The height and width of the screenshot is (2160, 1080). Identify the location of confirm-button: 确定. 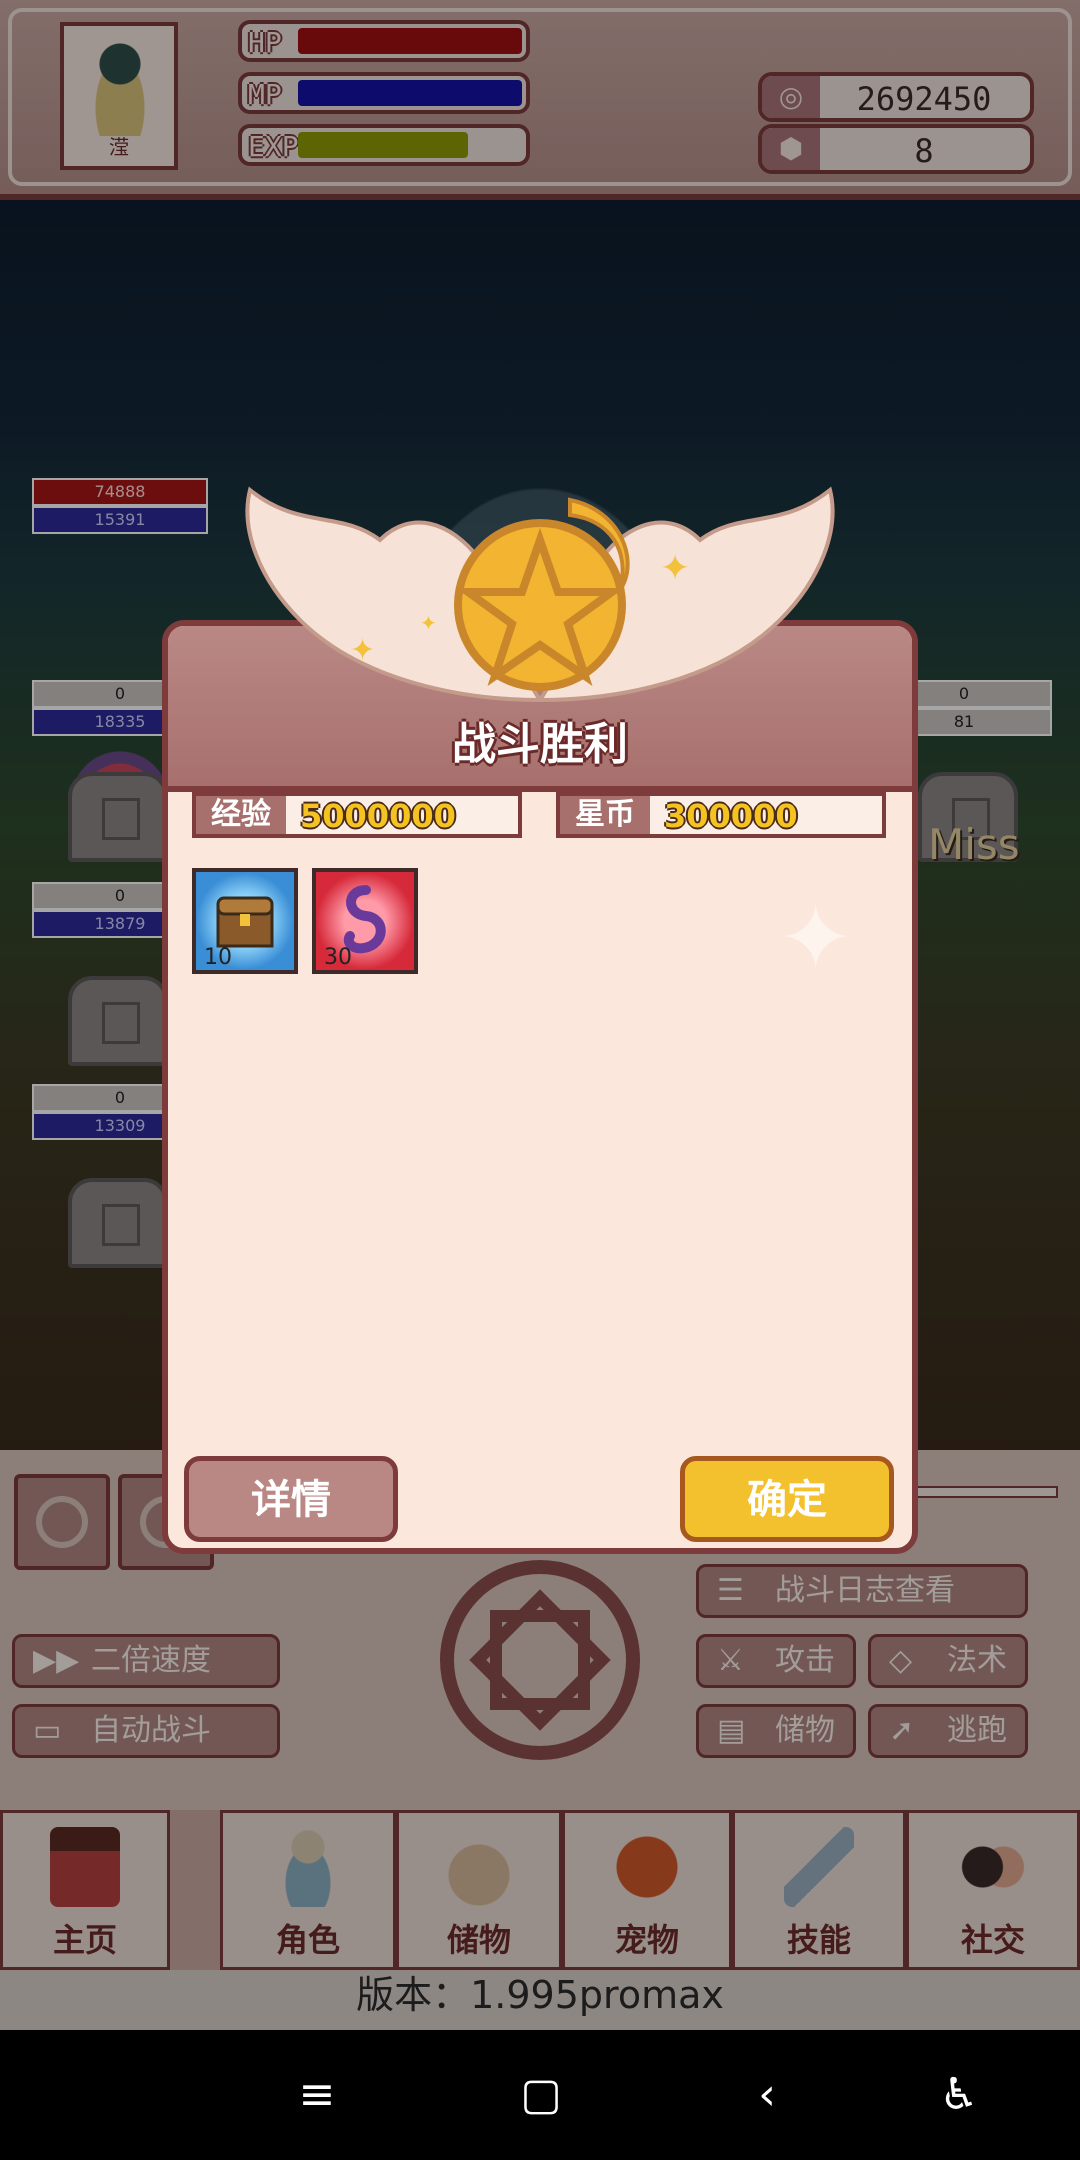
(787, 1499).